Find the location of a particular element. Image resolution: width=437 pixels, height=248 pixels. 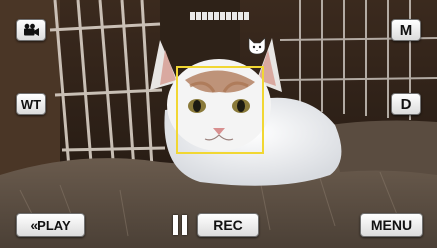

playback-label: PLAY is located at coordinates (54, 225).